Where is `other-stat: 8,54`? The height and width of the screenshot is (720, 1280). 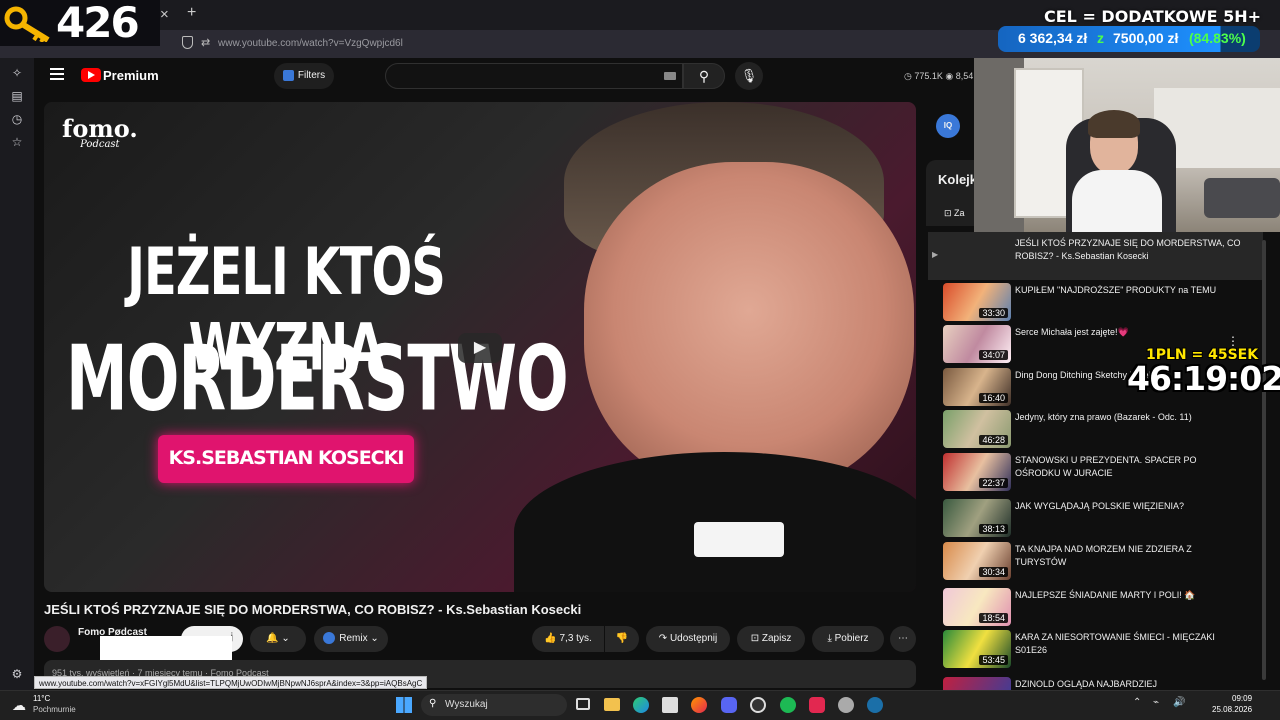
other-stat: 8,54 is located at coordinates (964, 76).